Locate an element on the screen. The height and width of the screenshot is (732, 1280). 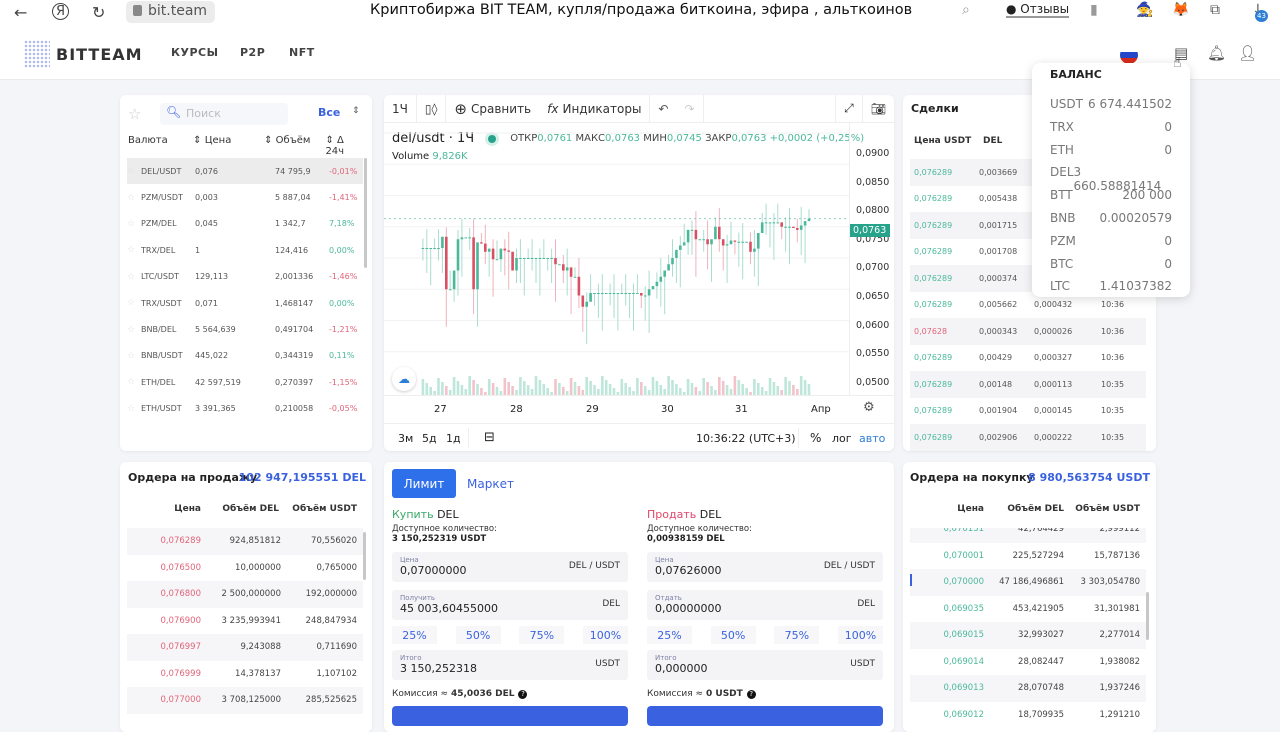
bell-icon: 🔔︎ is located at coordinates (1216, 53).